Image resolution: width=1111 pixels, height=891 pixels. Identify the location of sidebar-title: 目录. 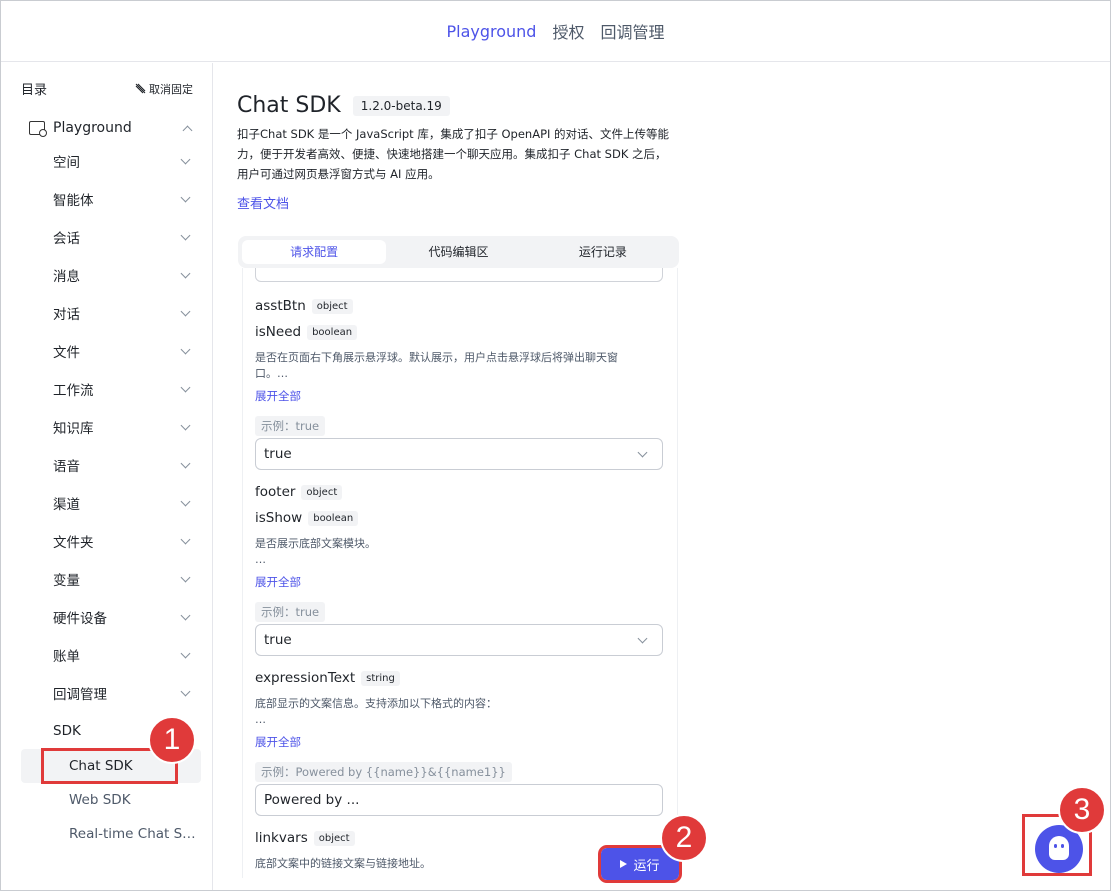
(34, 90).